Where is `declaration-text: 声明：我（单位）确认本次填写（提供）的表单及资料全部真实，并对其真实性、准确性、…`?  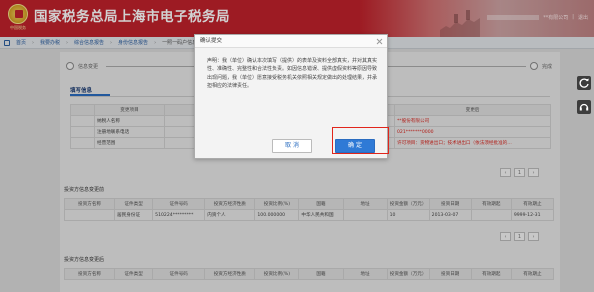
declaration-text: 声明：我（单位）确认本次填写（提供）的表单及资料全部真实，并对其真实性、准确性、… is located at coordinates (292, 74).